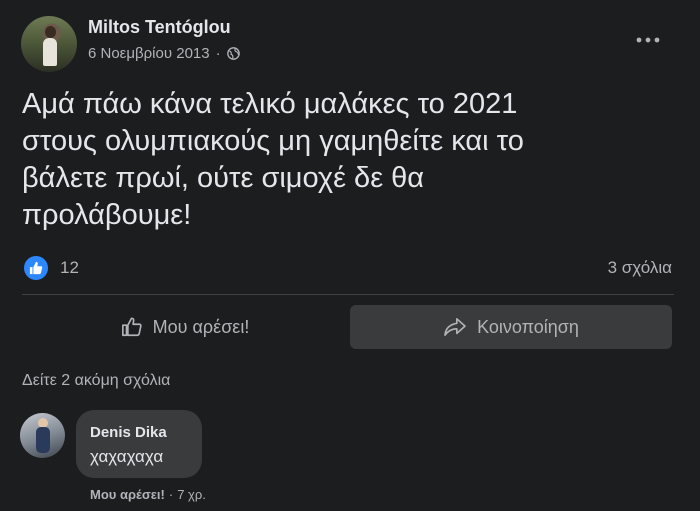  Describe the element at coordinates (96, 381) in the screenshot. I see `view-more-comments: Δείτε 2 ακόμη σχόλια` at that location.